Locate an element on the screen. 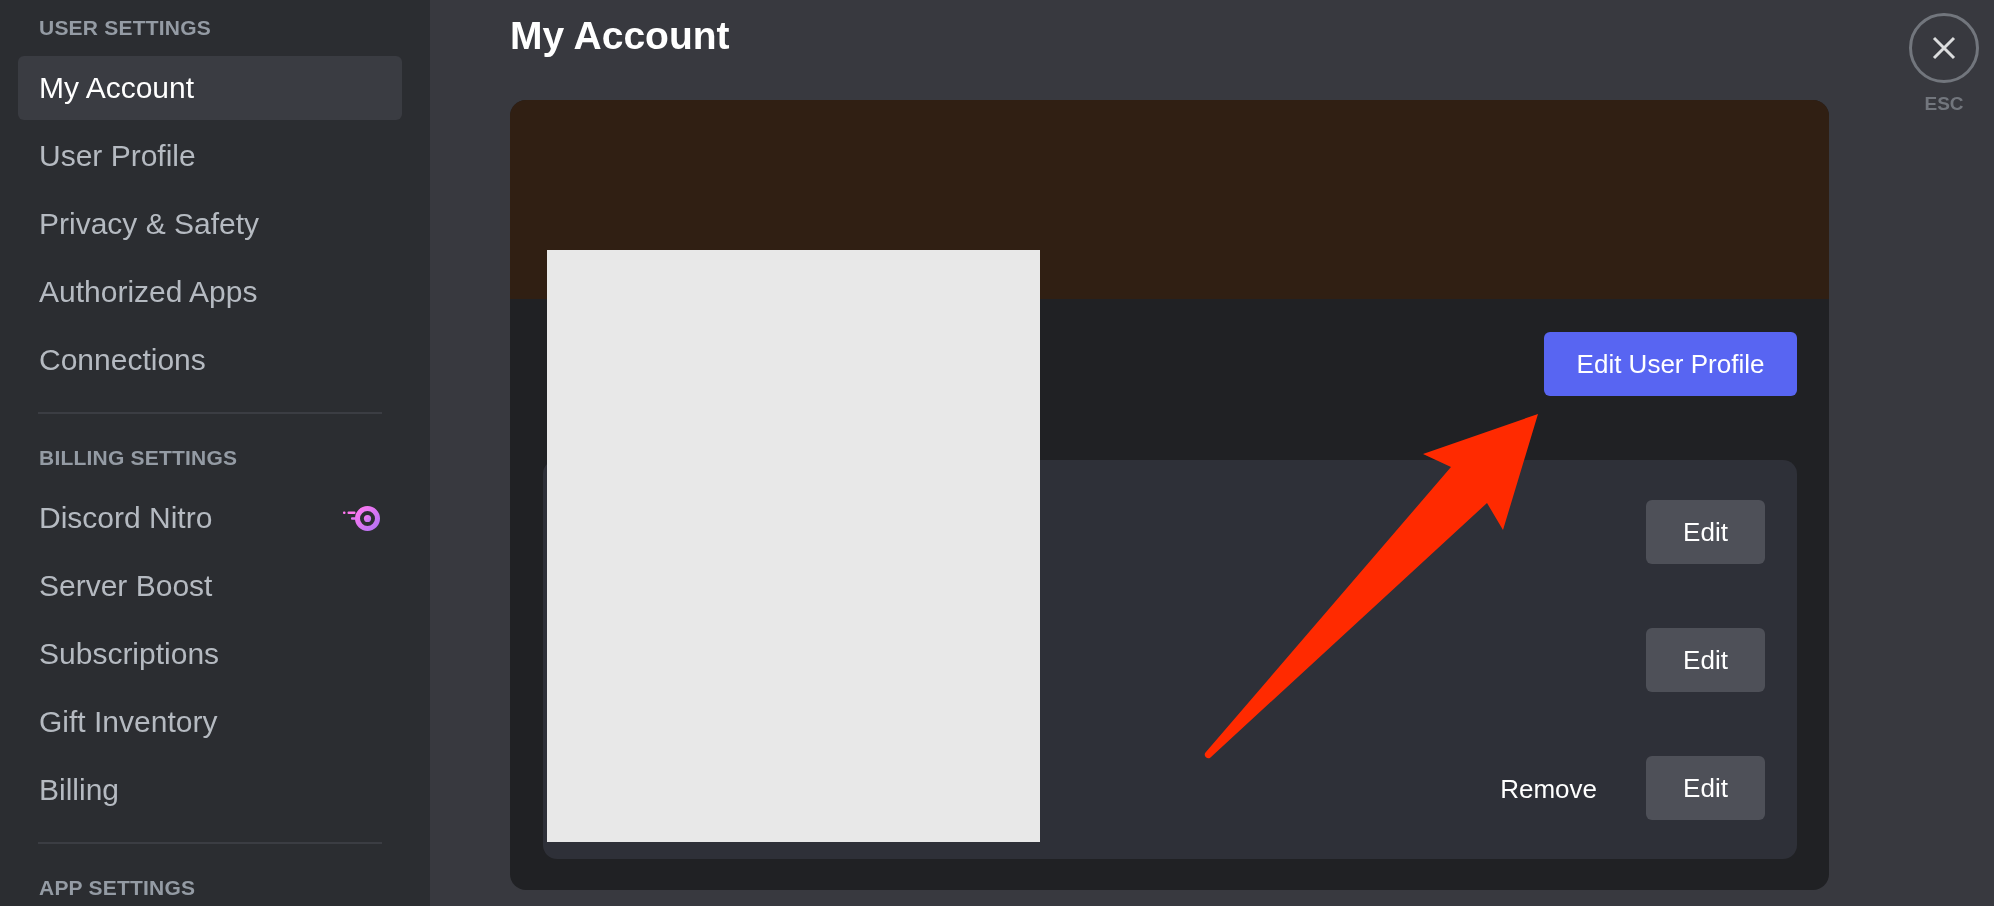  close-button is located at coordinates (1944, 48).